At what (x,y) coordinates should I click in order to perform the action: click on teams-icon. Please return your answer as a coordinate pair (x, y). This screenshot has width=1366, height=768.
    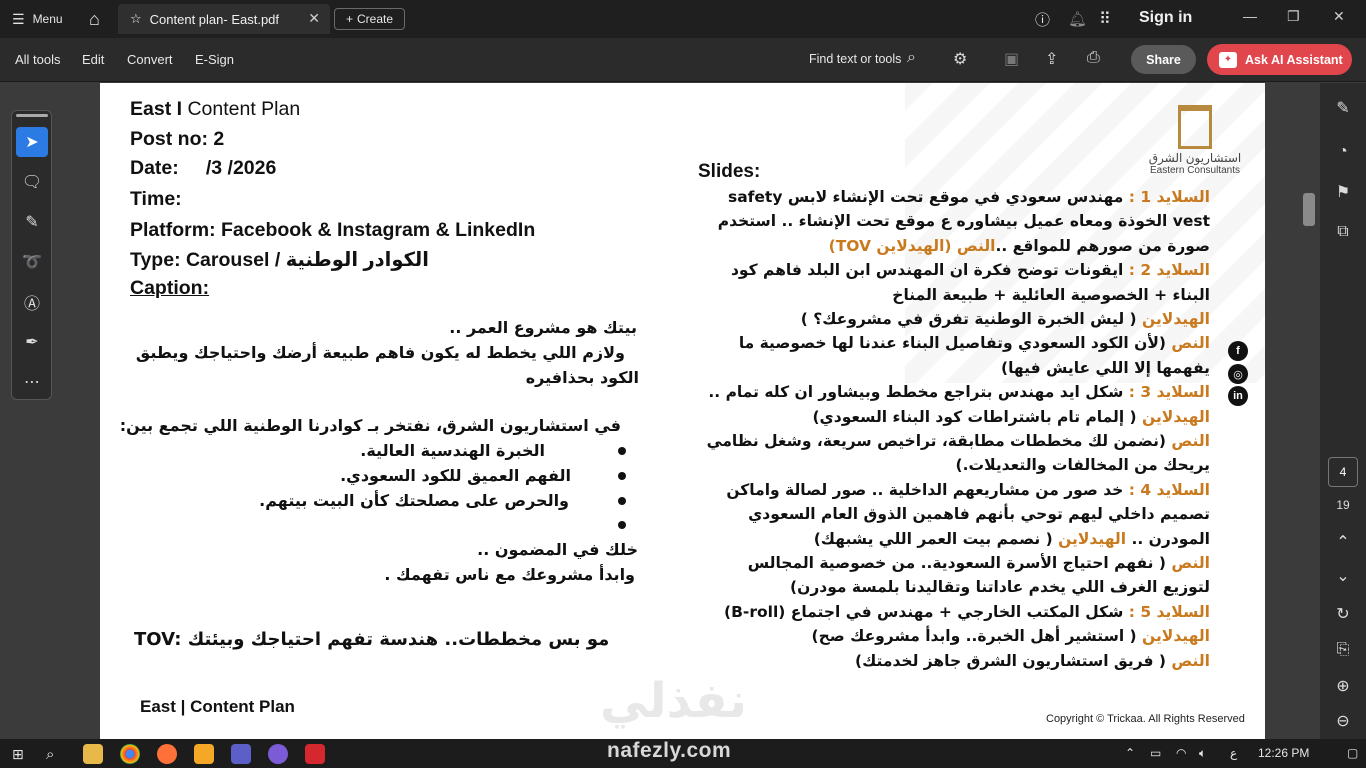
    Looking at the image, I should click on (241, 754).